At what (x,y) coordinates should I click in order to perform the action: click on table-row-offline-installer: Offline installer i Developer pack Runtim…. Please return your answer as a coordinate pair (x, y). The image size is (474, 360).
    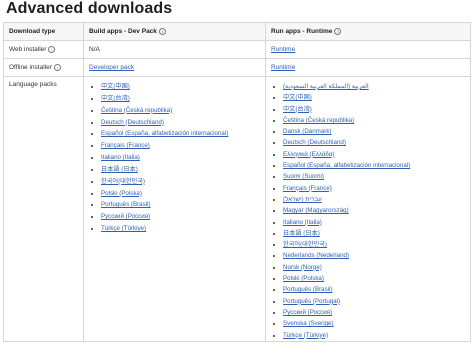
    Looking at the image, I should click on (237, 67).